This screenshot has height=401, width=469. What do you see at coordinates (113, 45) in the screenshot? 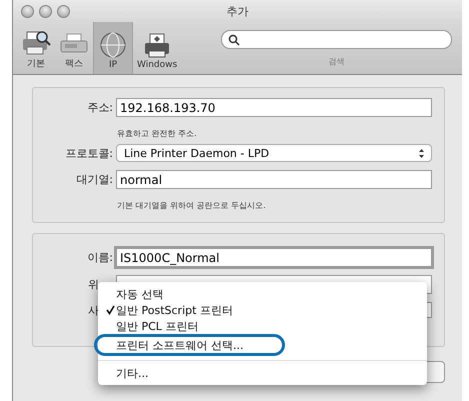
I see `globe-icon` at bounding box center [113, 45].